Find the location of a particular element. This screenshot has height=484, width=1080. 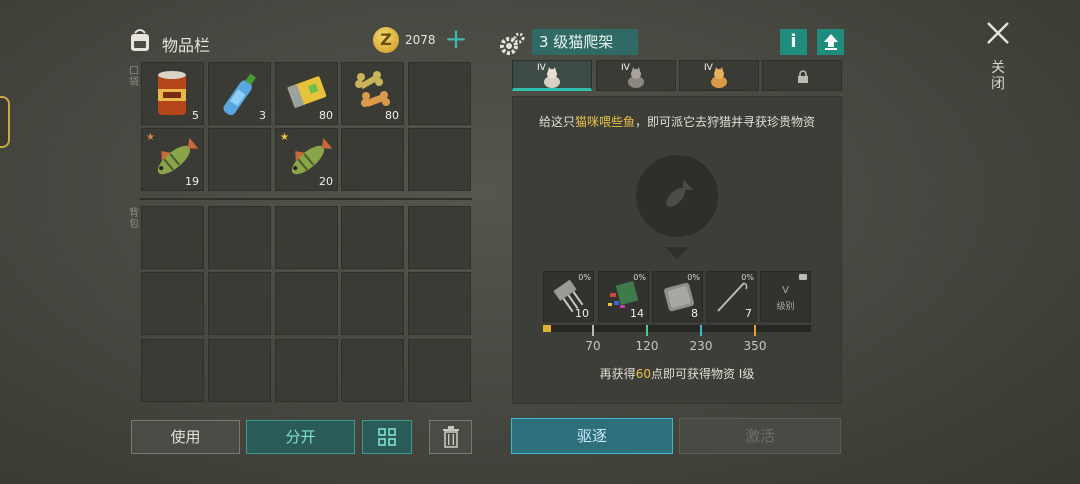

grid-view-button is located at coordinates (387, 437).